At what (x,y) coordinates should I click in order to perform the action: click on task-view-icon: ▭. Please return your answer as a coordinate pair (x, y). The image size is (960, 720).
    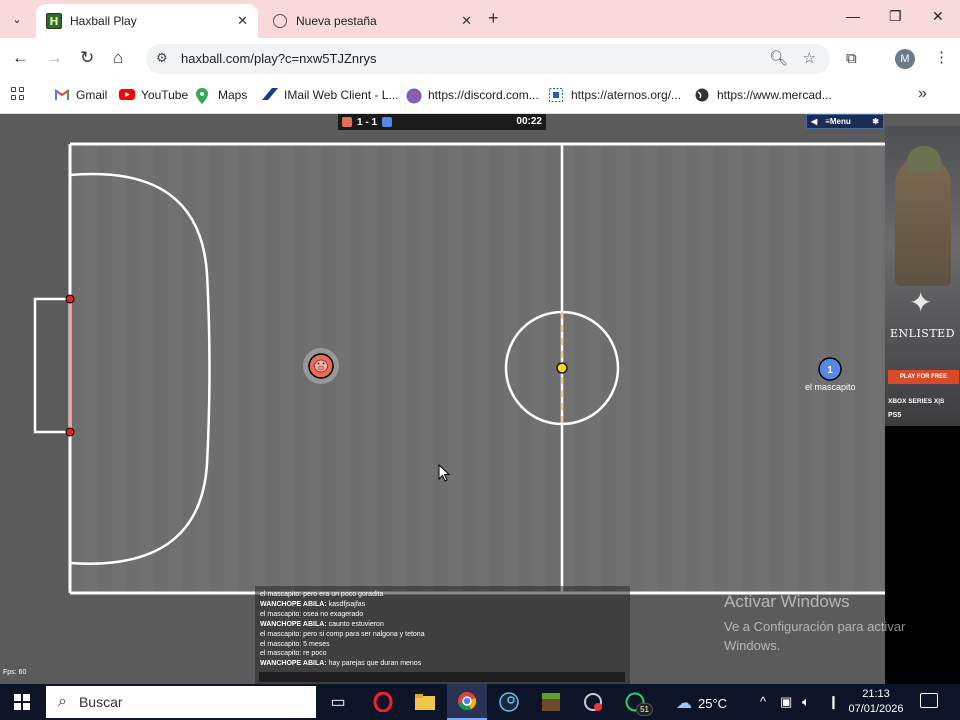
    Looking at the image, I should click on (338, 702).